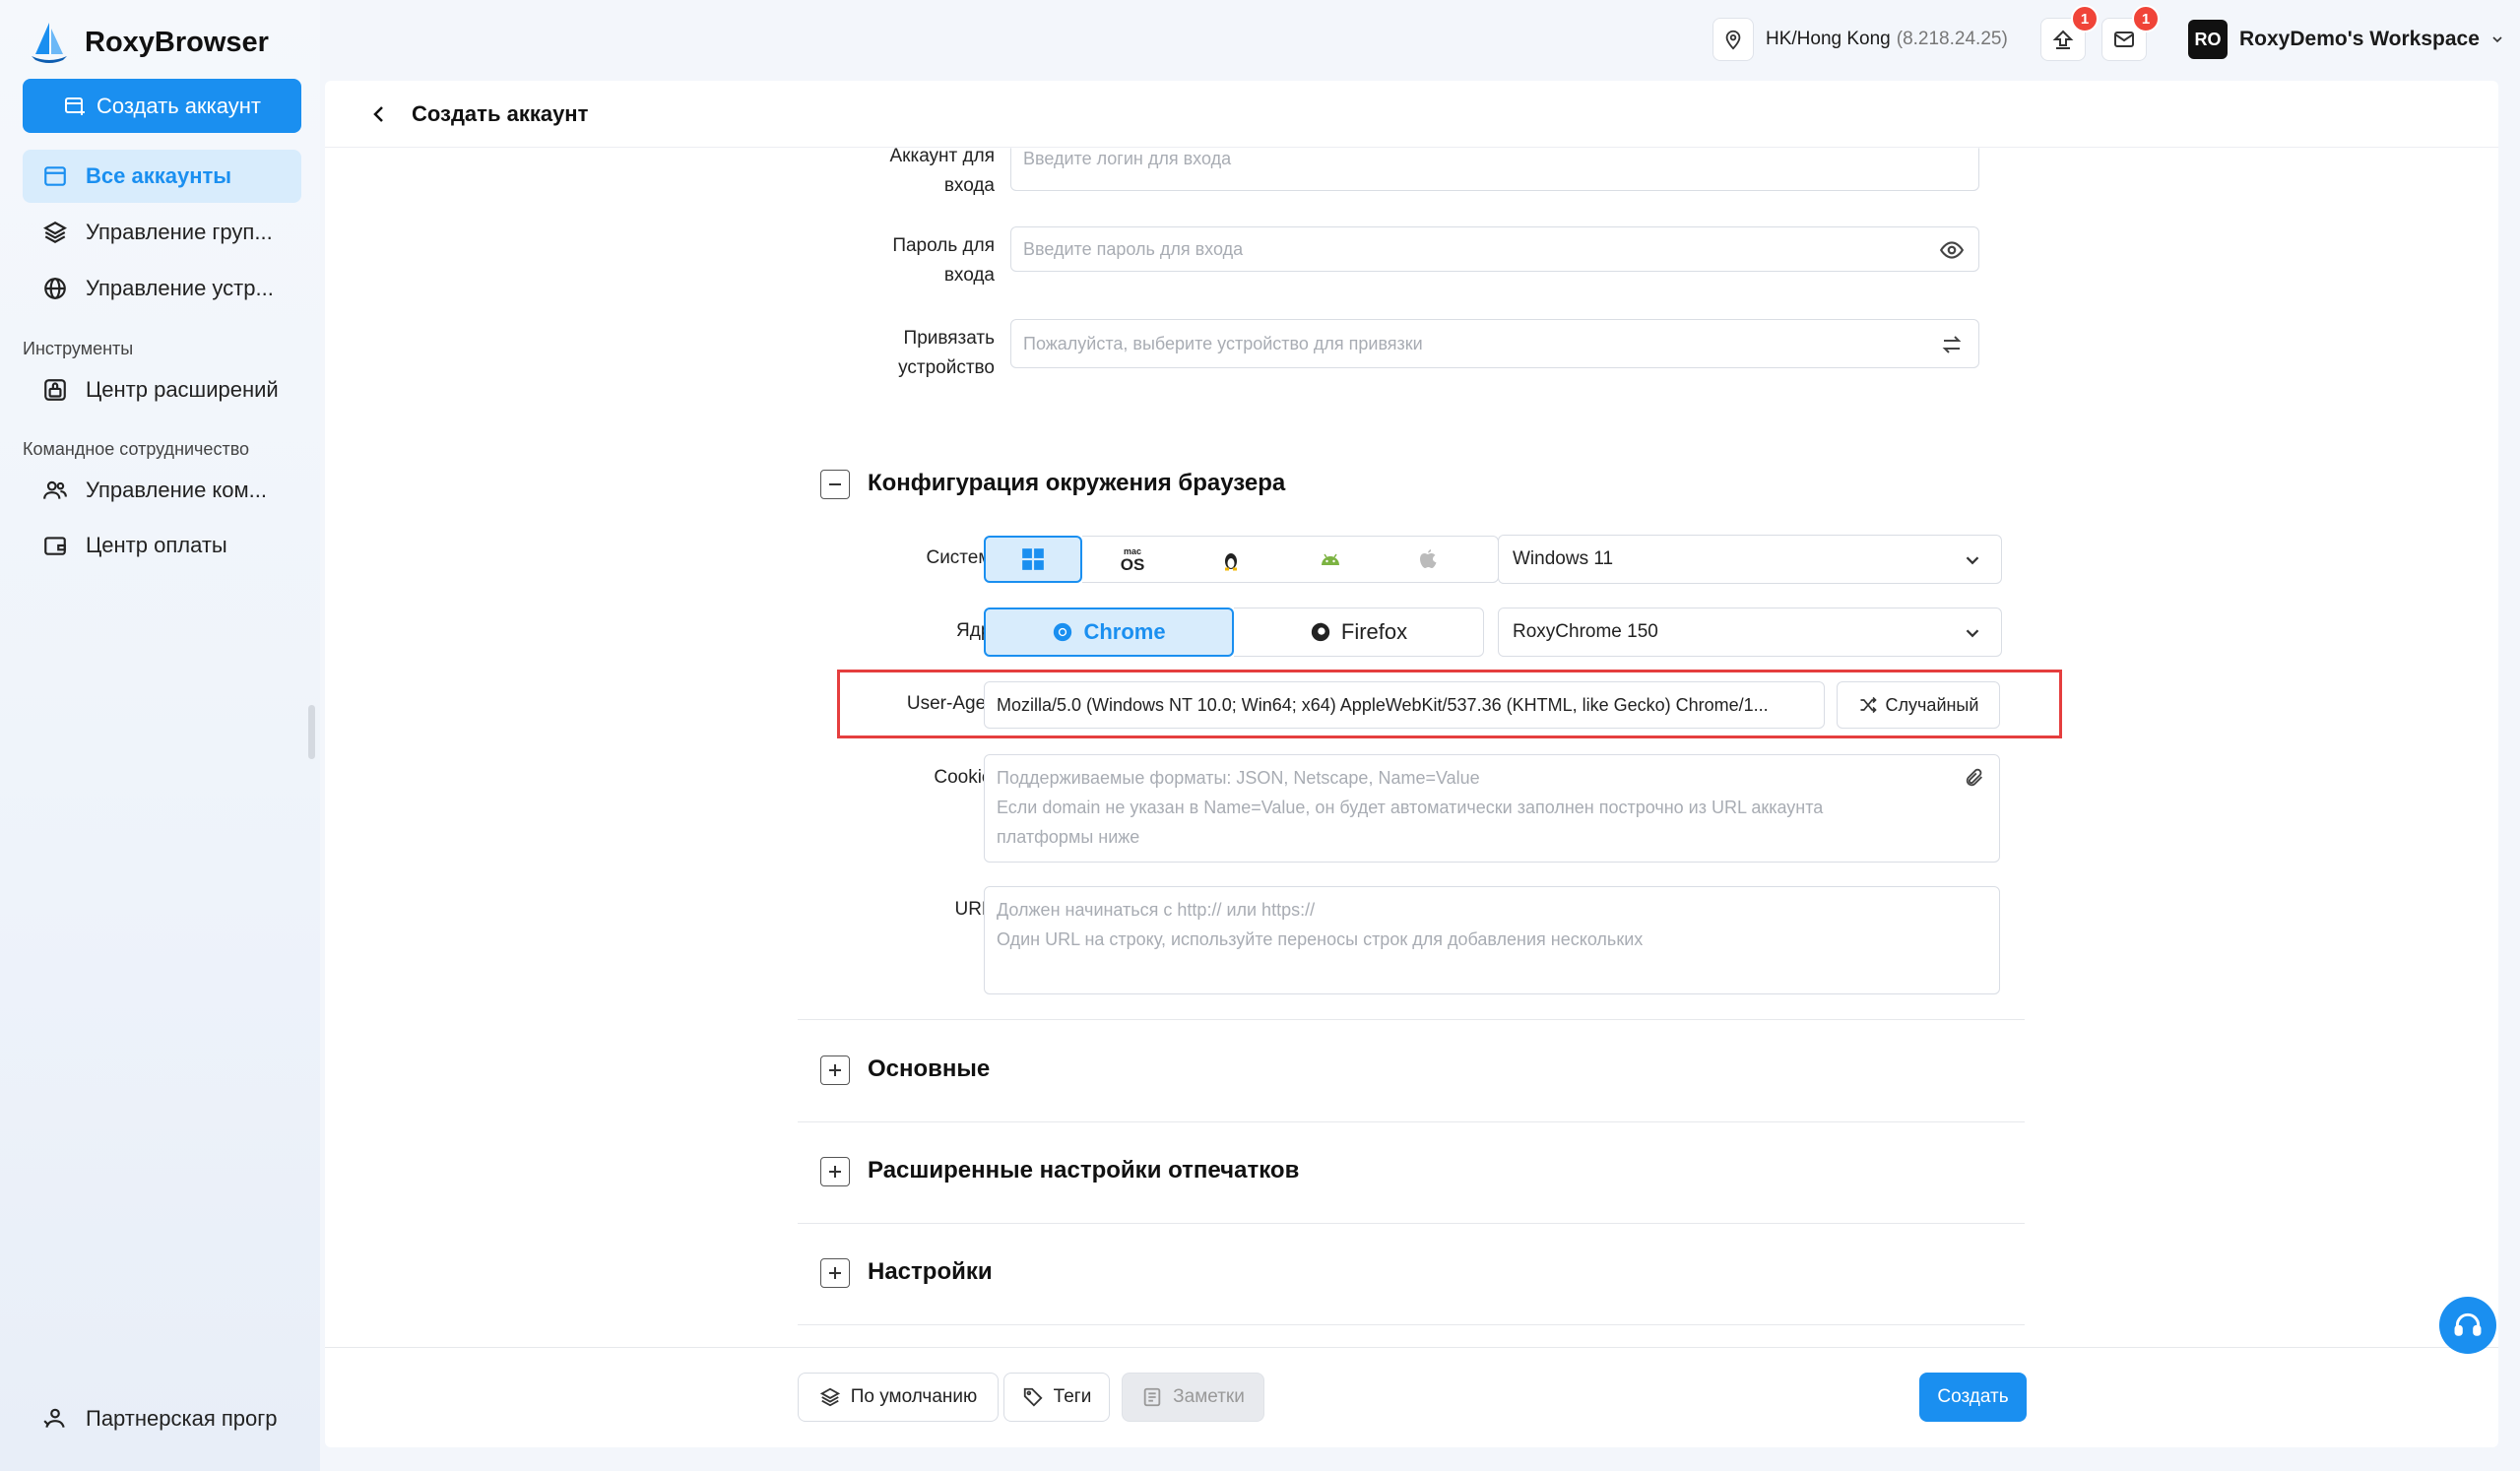  Describe the element at coordinates (136, 449) in the screenshot. I see `team-section-title: Командное сотрудничество` at that location.